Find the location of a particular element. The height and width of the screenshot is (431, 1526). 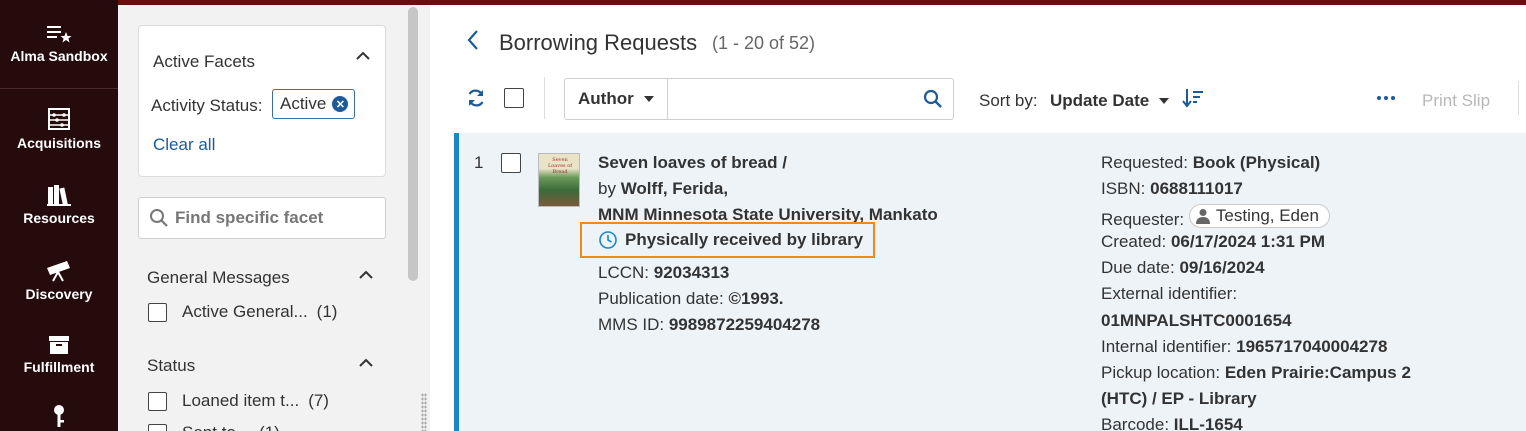

nav-alma-sandbox: Alma Sandbox is located at coordinates (59, 44).